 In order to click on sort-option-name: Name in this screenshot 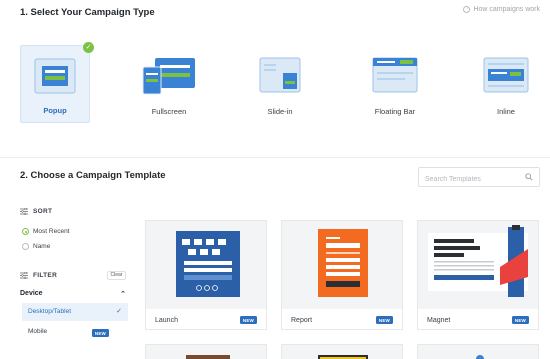, I will do `click(36, 246)`.